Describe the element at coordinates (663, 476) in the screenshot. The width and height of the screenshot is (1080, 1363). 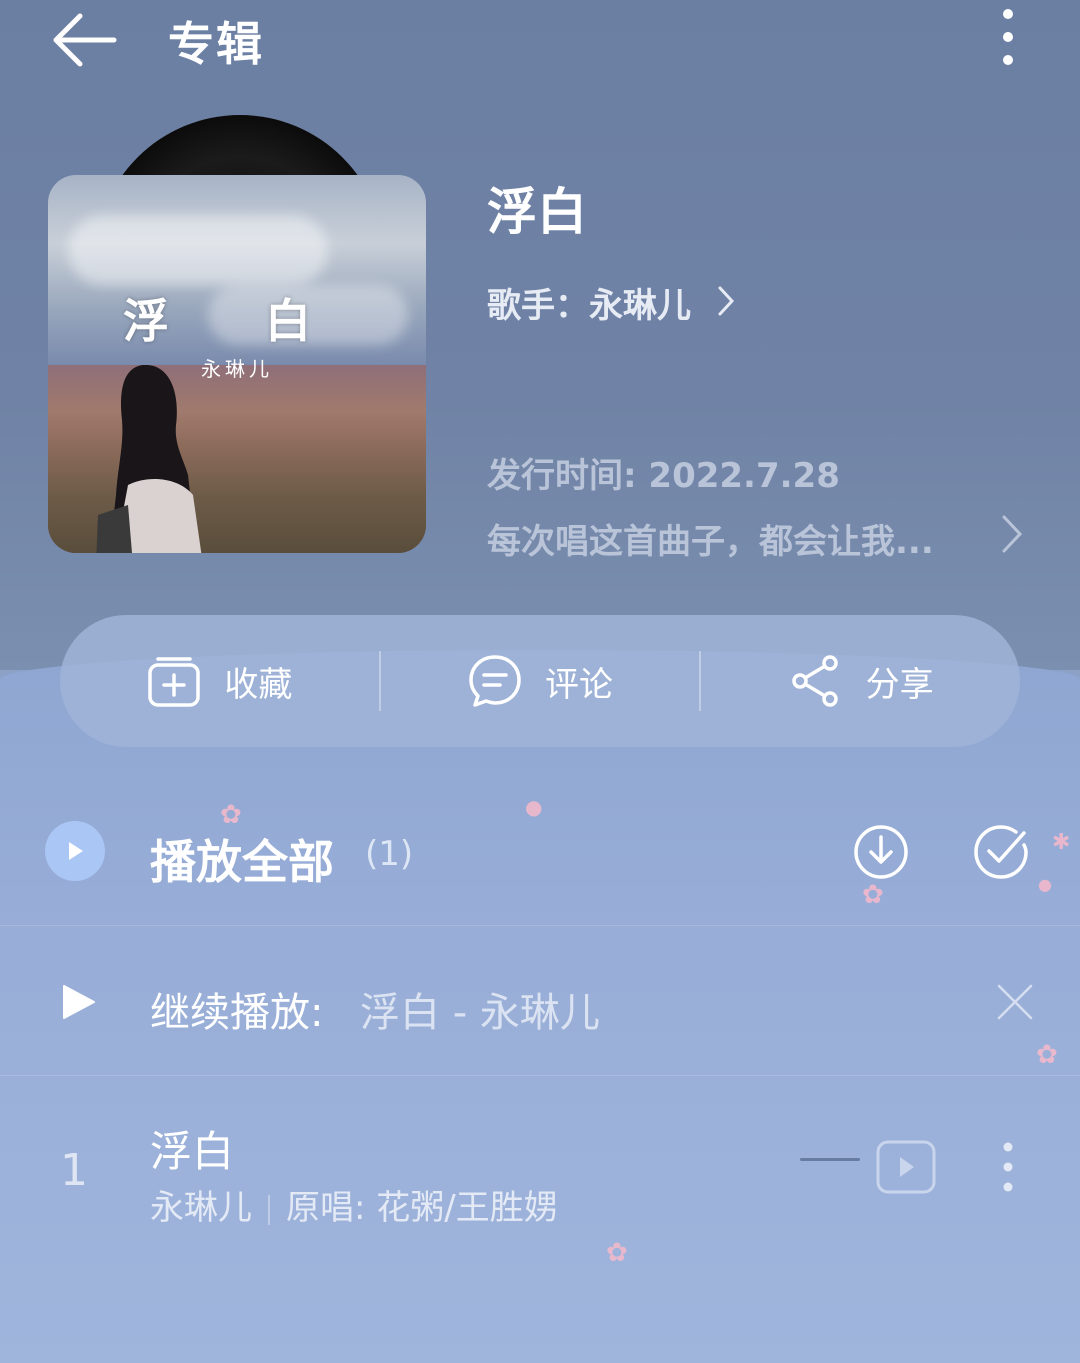
I see `release-date: 发行时间: 2022.7.28` at that location.